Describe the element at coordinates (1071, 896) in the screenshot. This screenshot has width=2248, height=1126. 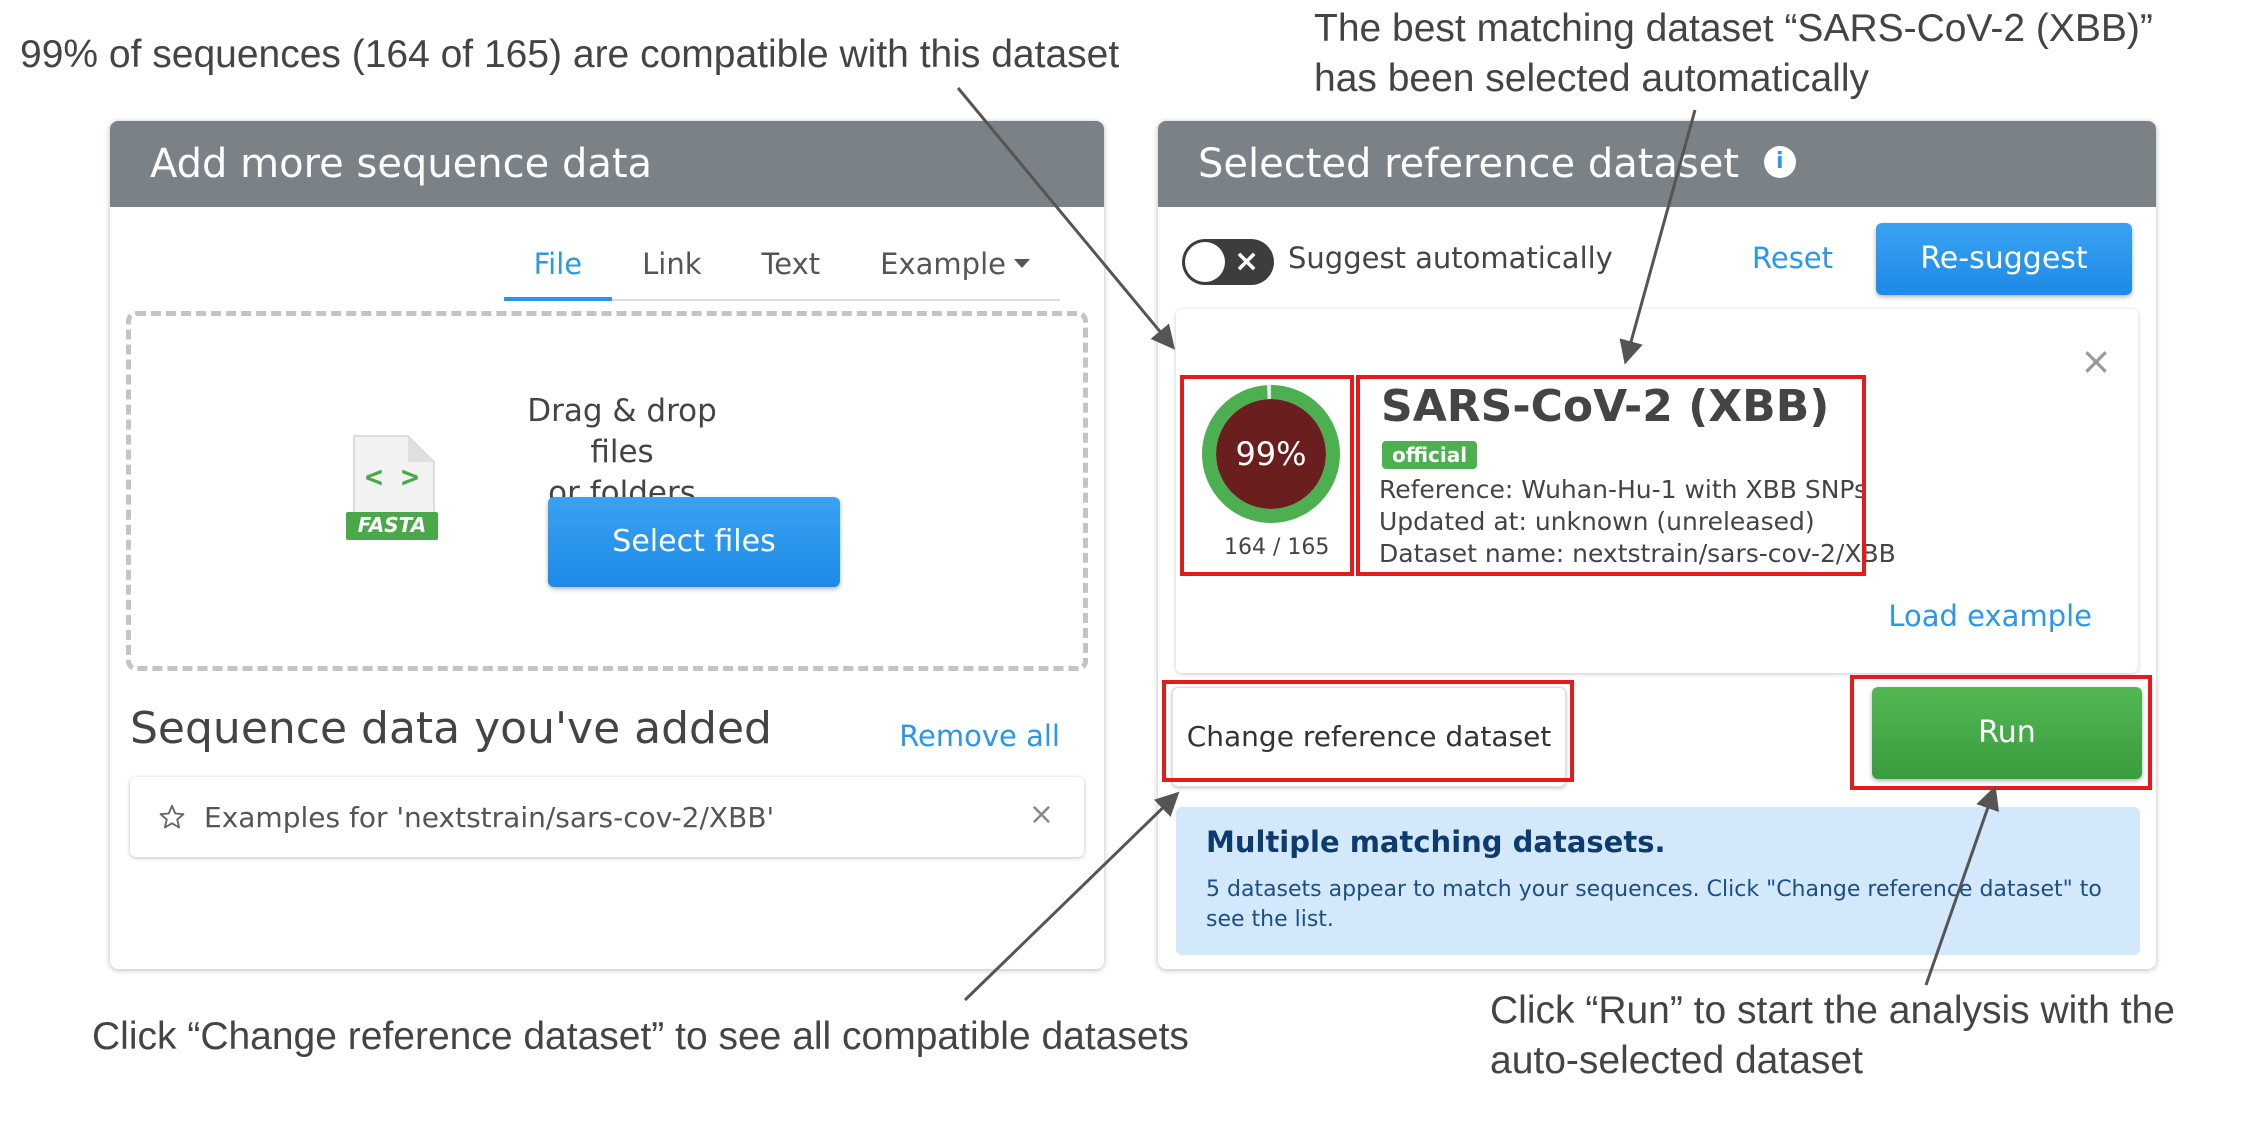
I see `arrow-change` at that location.